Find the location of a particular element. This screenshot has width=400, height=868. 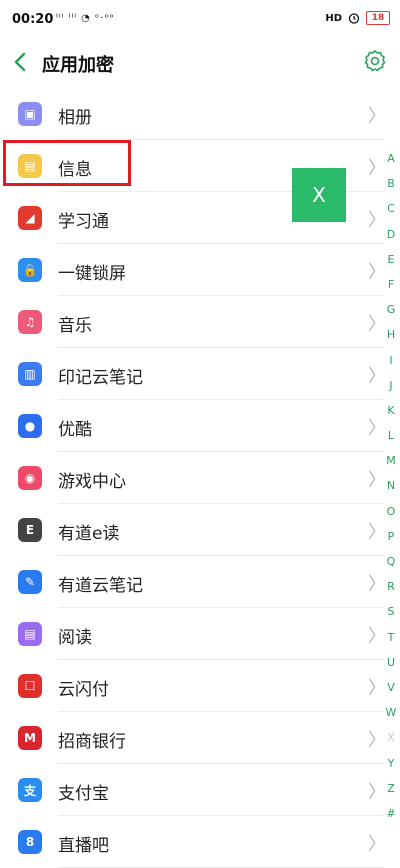

alpha-index-letter: Y is located at coordinates (391, 763).